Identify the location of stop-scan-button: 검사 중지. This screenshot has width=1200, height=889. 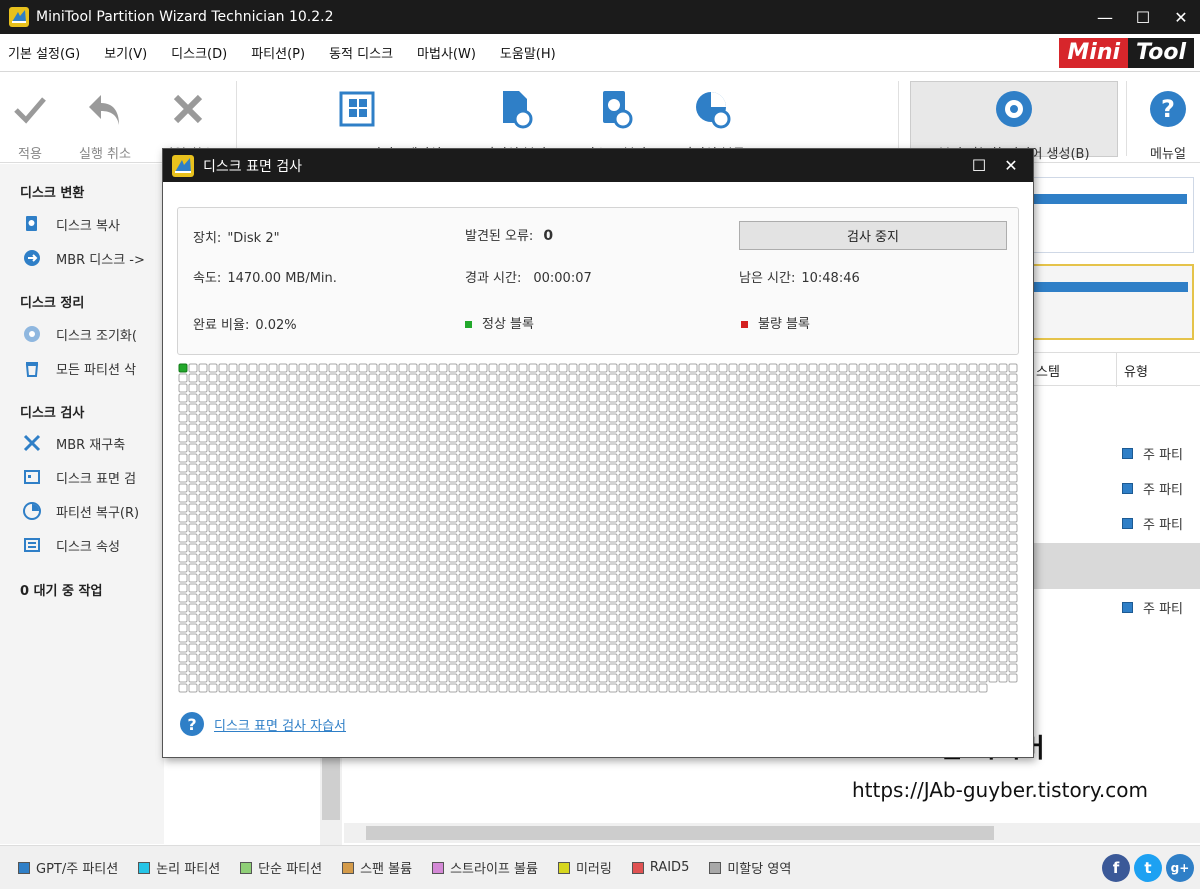
(873, 235).